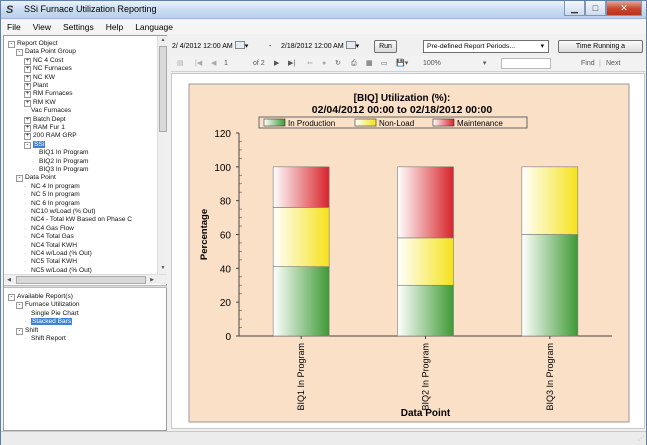  Describe the element at coordinates (338, 64) in the screenshot. I see `refresh-icon: ↻` at that location.